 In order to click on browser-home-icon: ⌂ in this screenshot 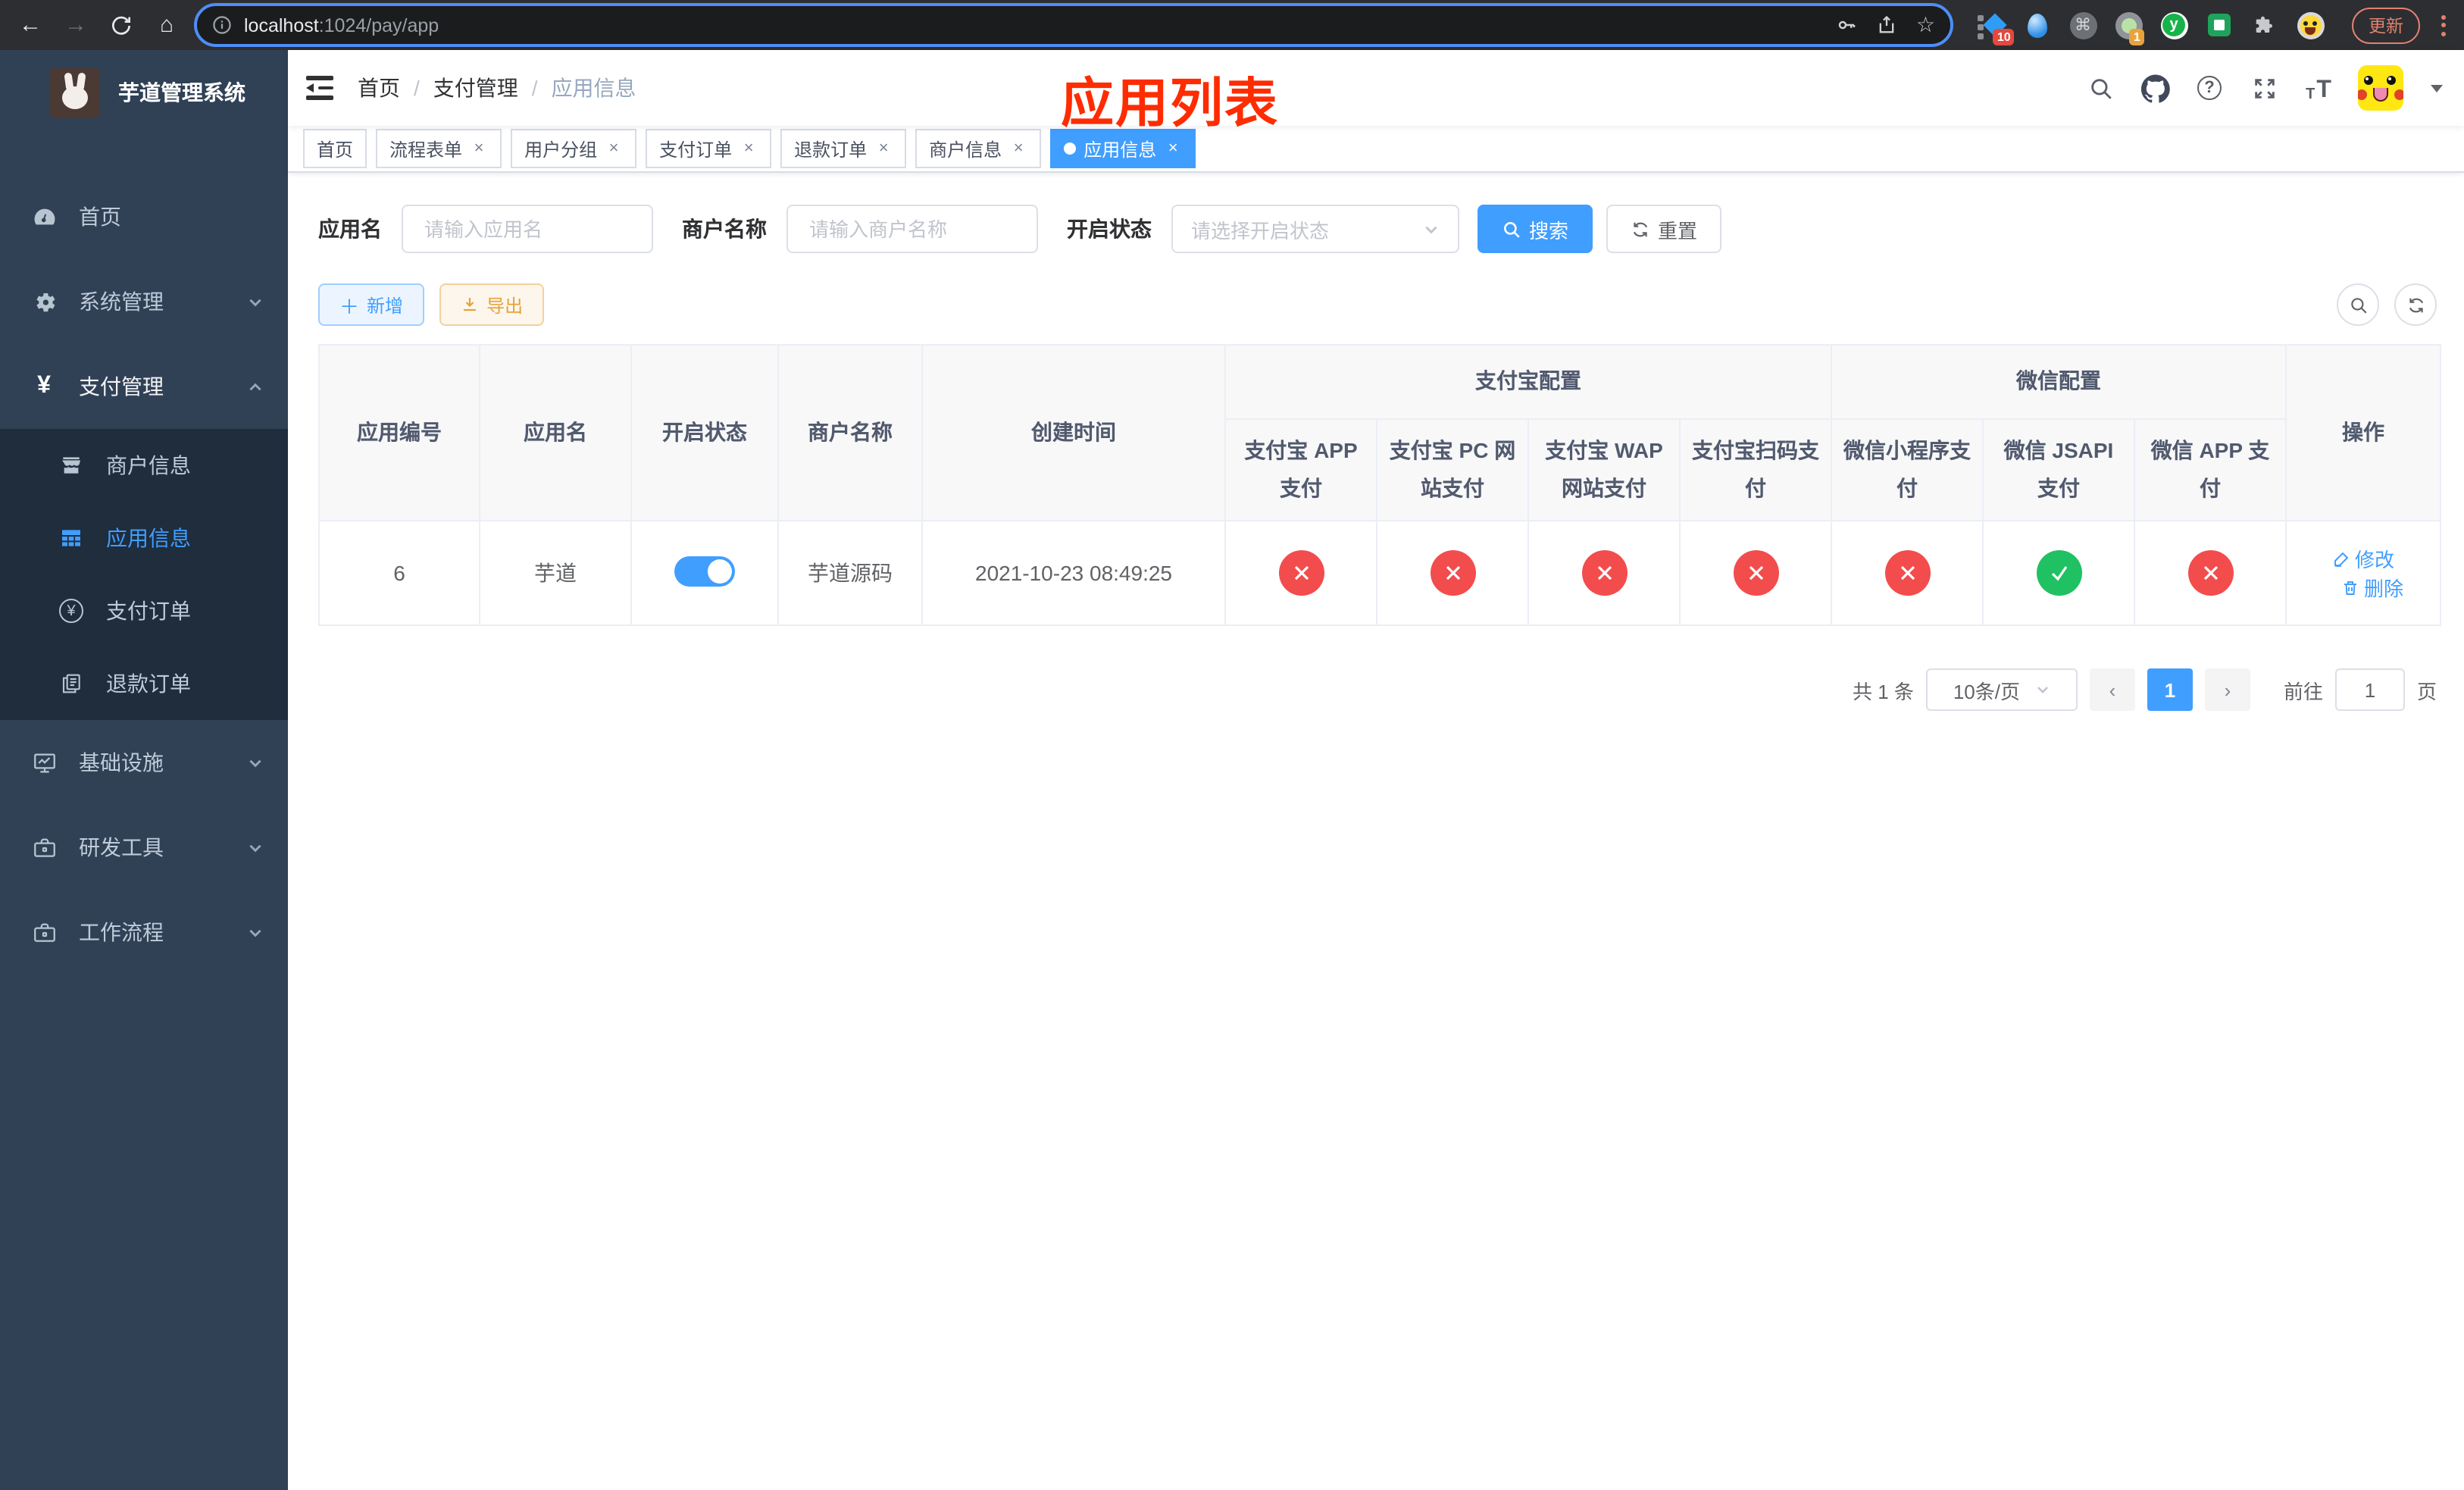, I will do `click(167, 25)`.